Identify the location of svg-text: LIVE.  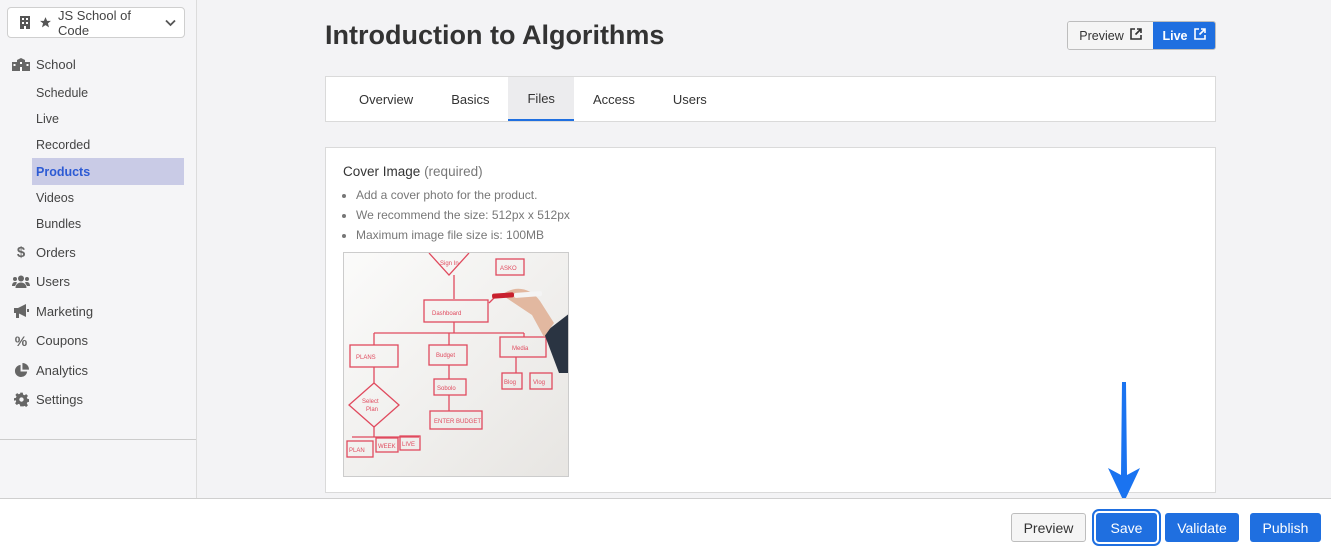
(408, 445).